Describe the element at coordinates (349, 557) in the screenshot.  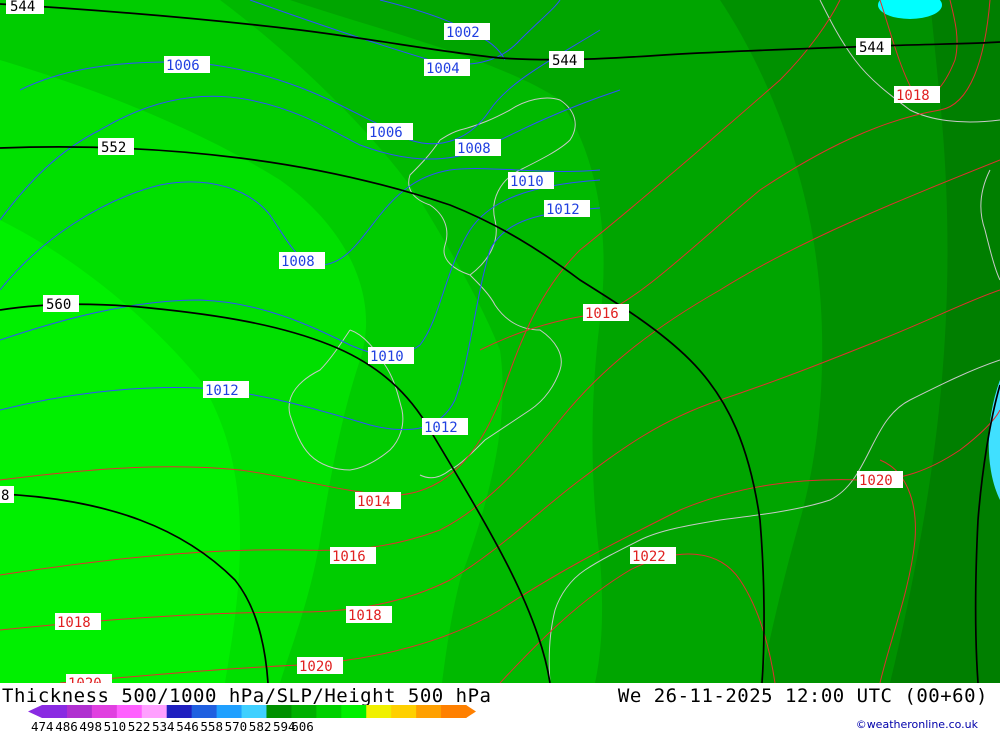
I see `label-1016-b: 1016` at that location.